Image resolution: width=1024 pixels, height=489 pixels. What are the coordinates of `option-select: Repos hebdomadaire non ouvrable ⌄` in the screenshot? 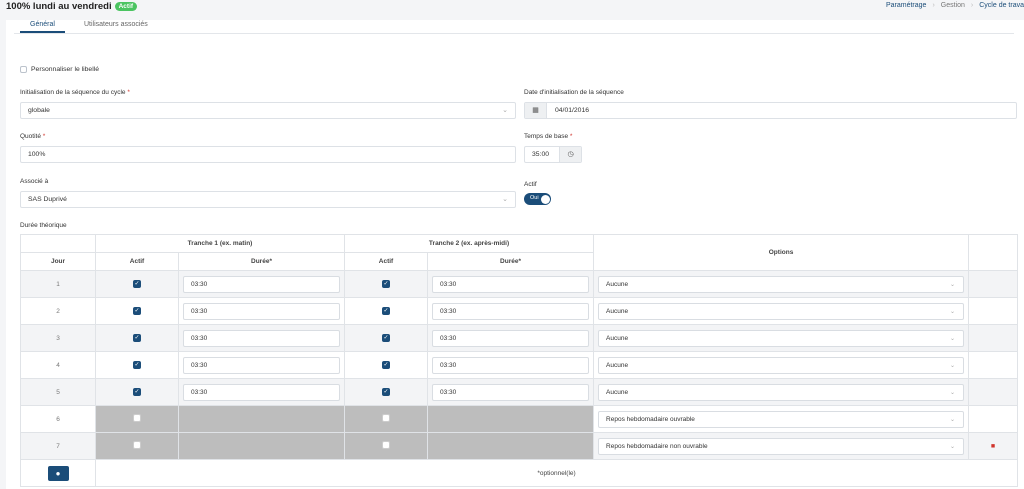 It's located at (781, 446).